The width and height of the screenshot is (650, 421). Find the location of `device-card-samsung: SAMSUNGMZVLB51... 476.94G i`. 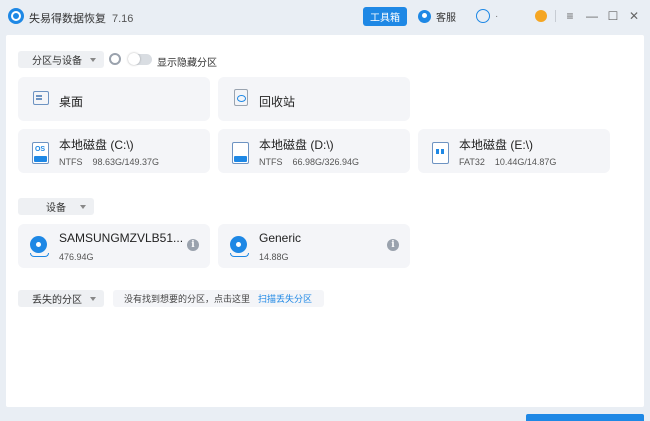

device-card-samsung: SAMSUNGMZVLB51... 476.94G i is located at coordinates (114, 246).